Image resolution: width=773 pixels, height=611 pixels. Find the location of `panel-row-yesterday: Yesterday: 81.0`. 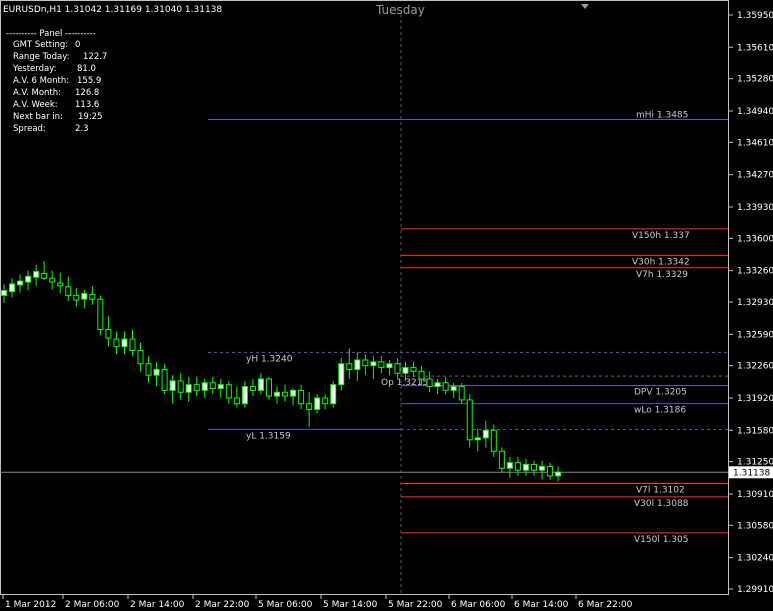

panel-row-yesterday: Yesterday: 81.0 is located at coordinates (54, 69).